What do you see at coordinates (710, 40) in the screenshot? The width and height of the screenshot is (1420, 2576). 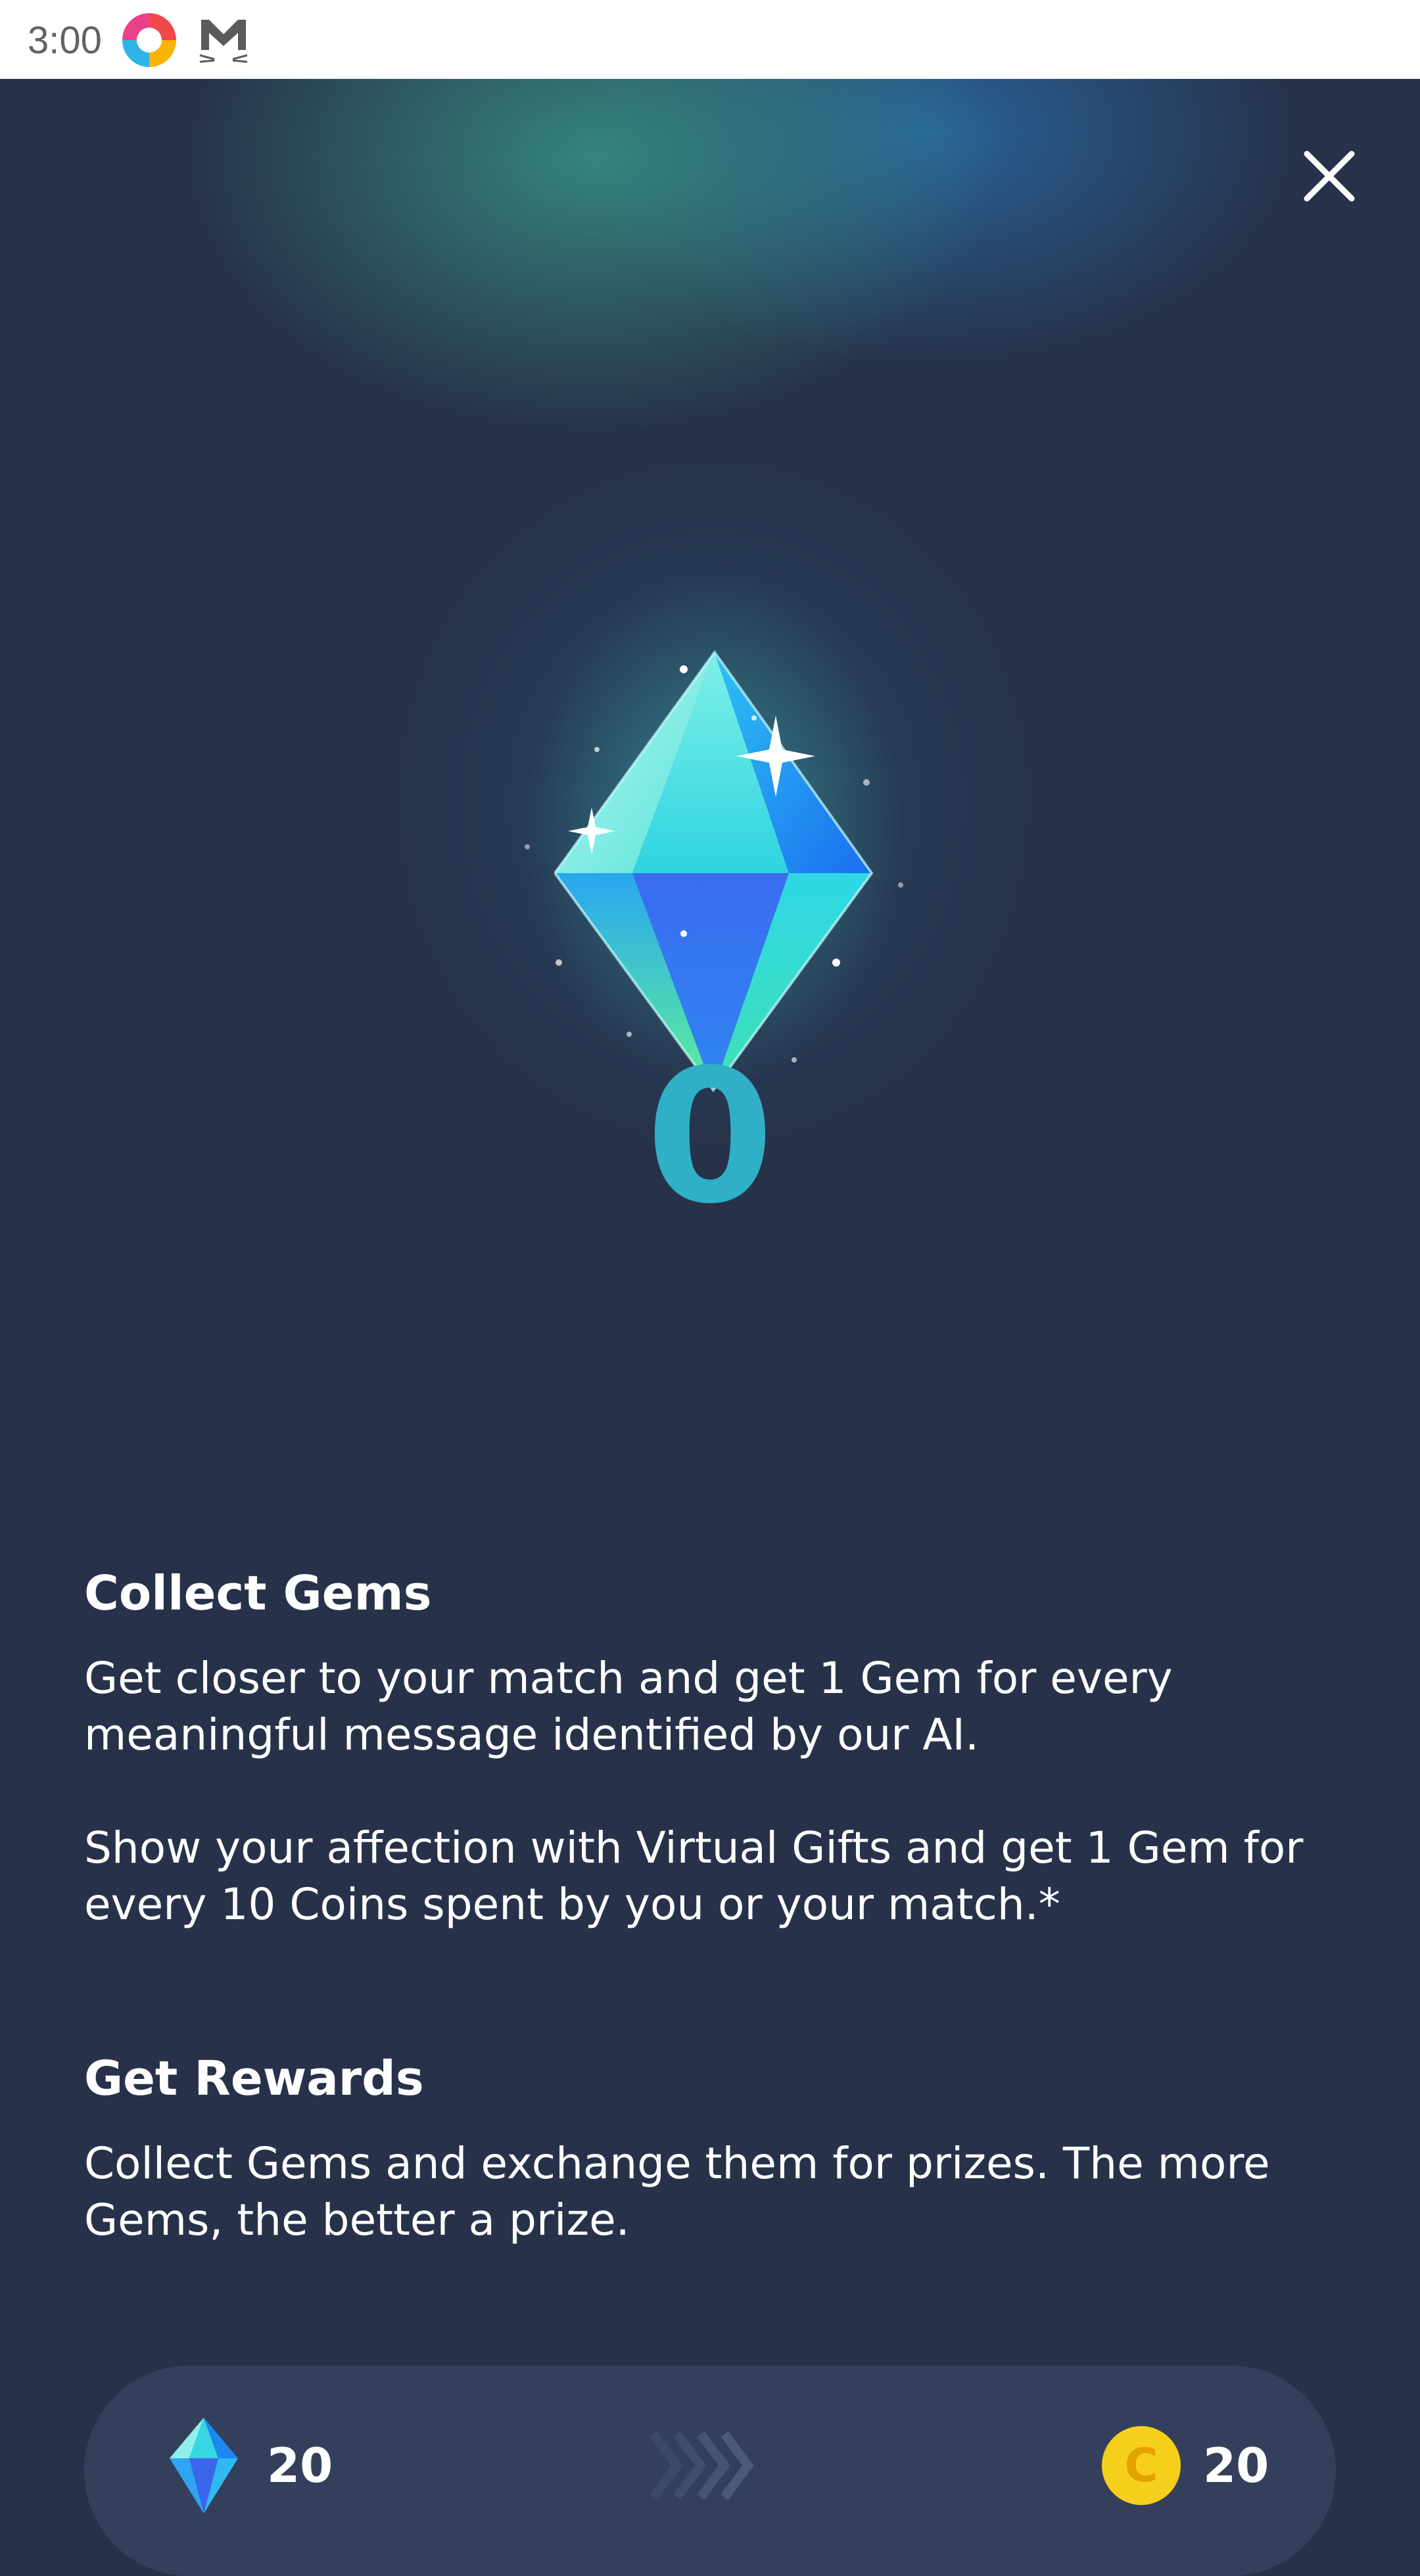 I see `status-bar: 3:00` at bounding box center [710, 40].